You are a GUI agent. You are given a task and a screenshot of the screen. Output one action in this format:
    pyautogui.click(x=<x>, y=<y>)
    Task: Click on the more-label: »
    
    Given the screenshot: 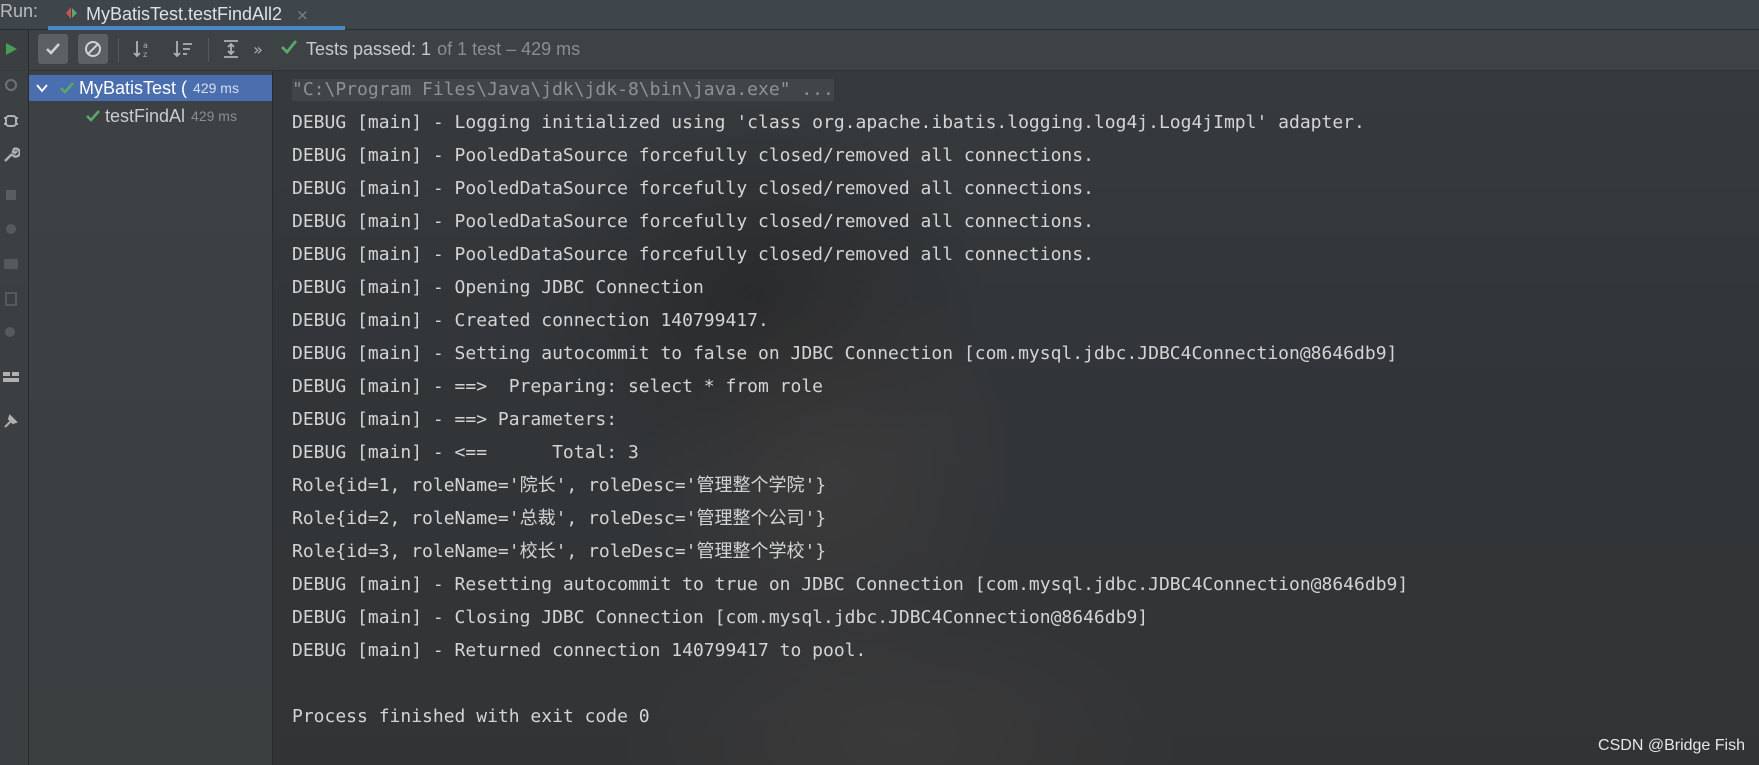 What is the action you would take?
    pyautogui.click(x=258, y=49)
    